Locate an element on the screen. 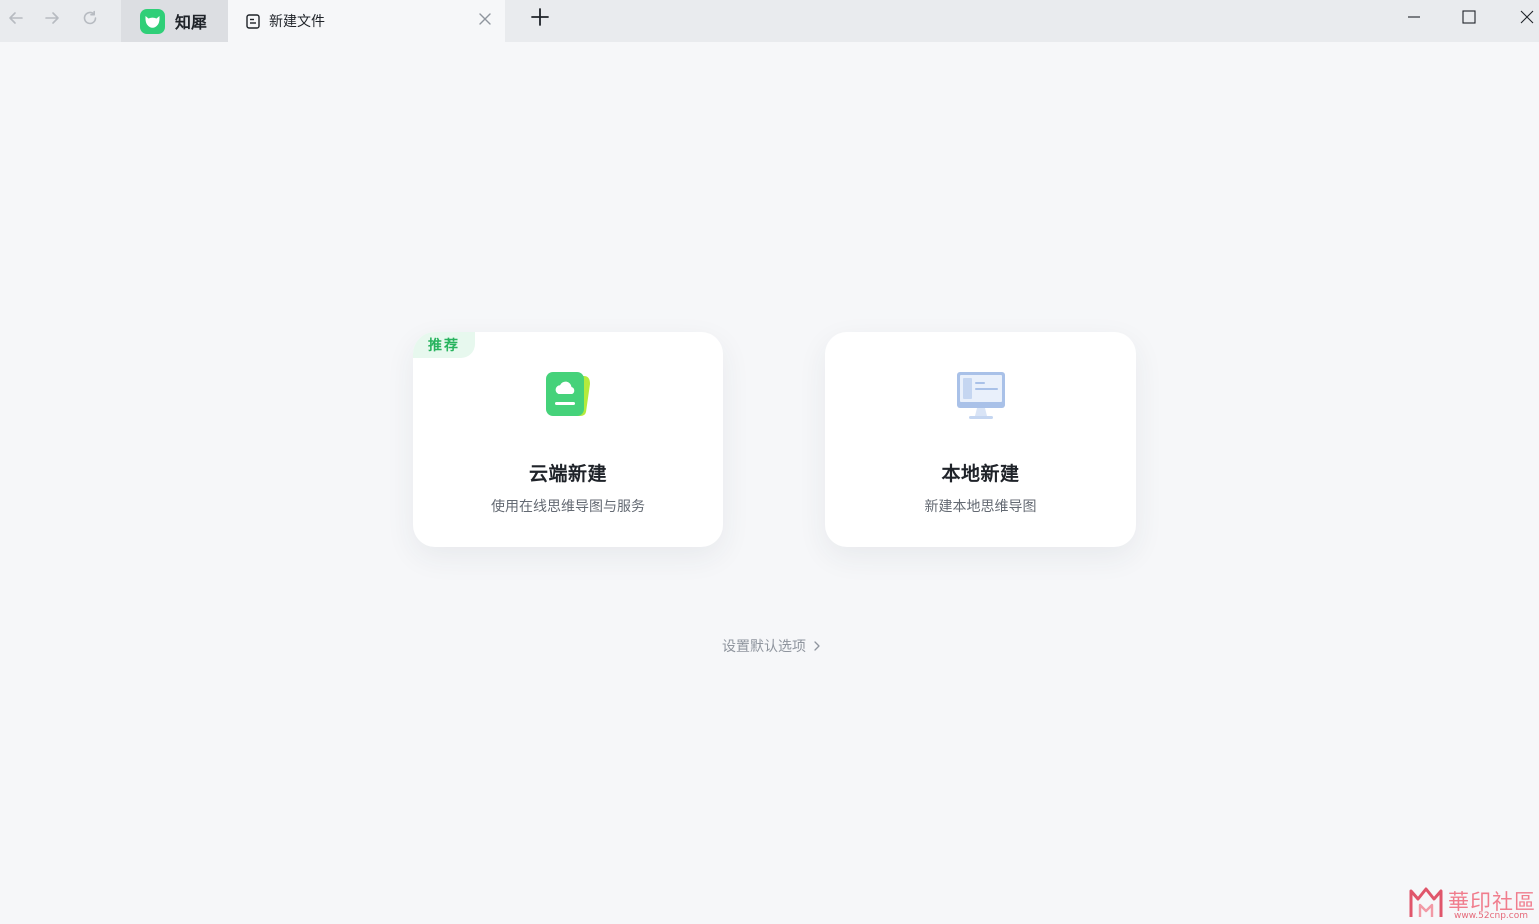 This screenshot has height=924, width=1539. forward-button is located at coordinates (52, 18).